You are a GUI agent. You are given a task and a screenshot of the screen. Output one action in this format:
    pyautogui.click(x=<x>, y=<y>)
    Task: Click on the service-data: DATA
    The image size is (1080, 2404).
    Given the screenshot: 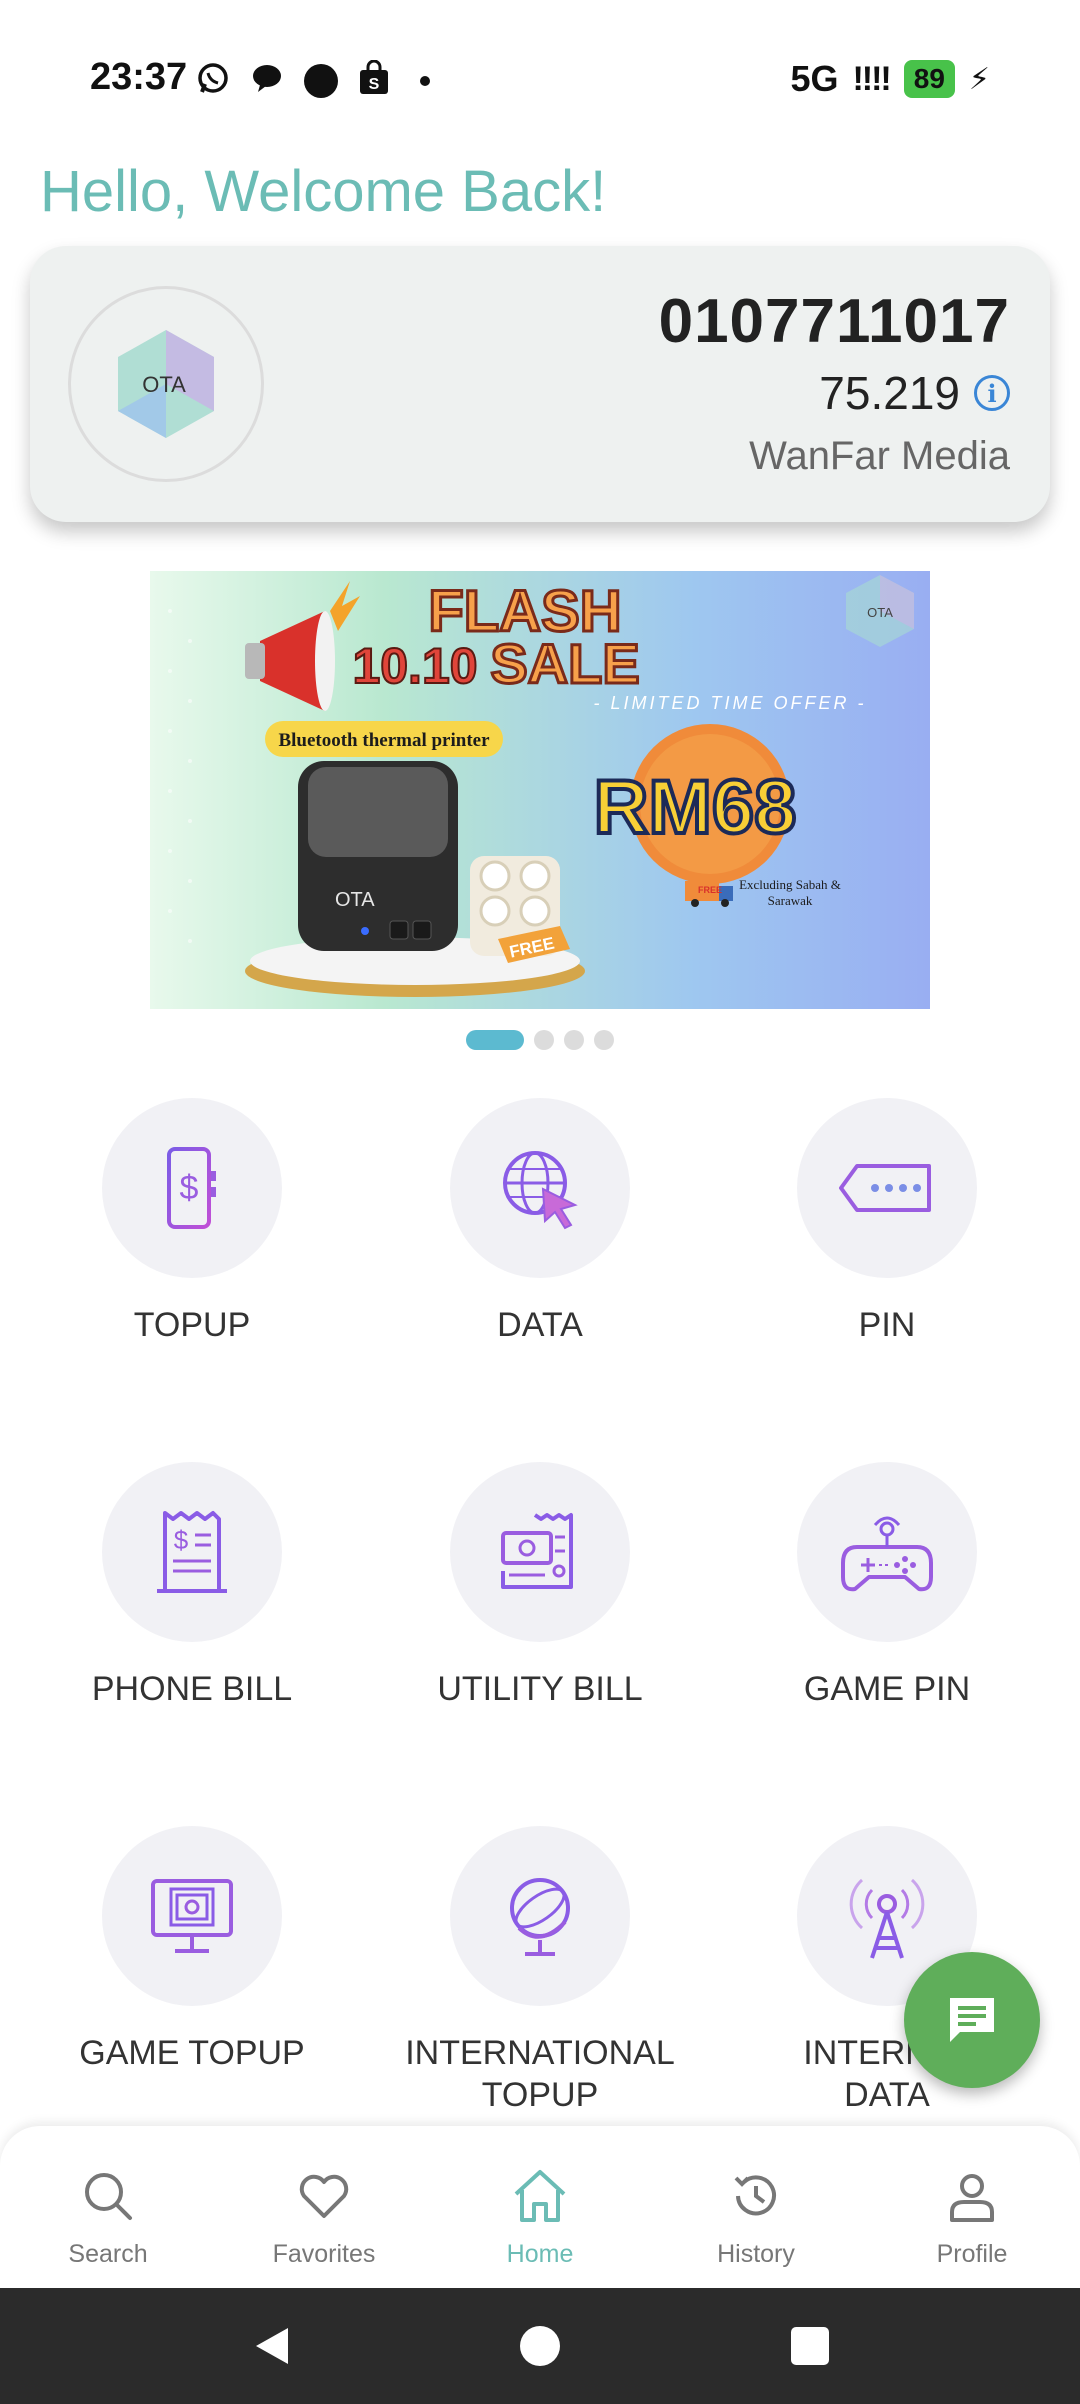 What is the action you would take?
    pyautogui.click(x=540, y=1222)
    